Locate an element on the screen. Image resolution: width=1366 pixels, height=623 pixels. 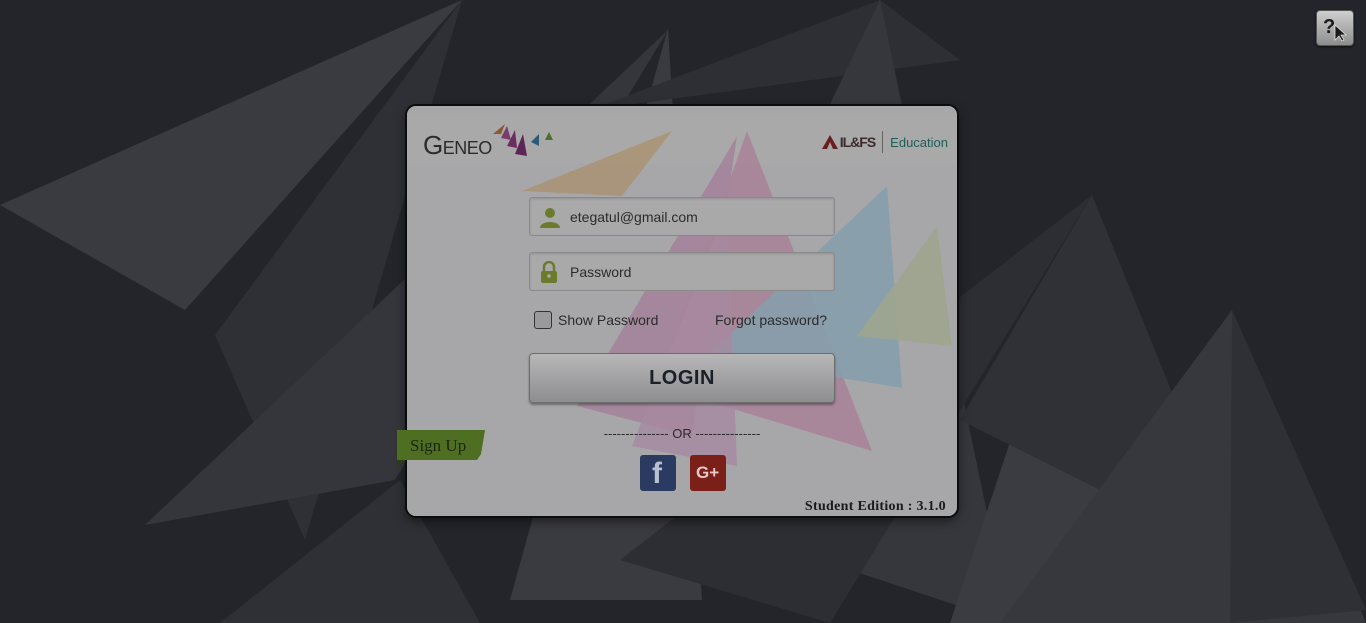
logo-divider is located at coordinates (883, 142).